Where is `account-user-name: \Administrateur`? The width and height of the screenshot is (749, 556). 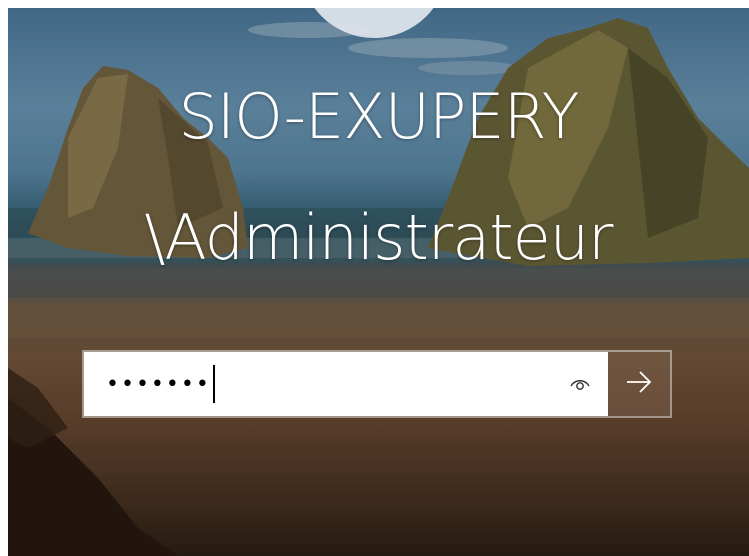
account-user-name: \Administrateur is located at coordinates (378, 237).